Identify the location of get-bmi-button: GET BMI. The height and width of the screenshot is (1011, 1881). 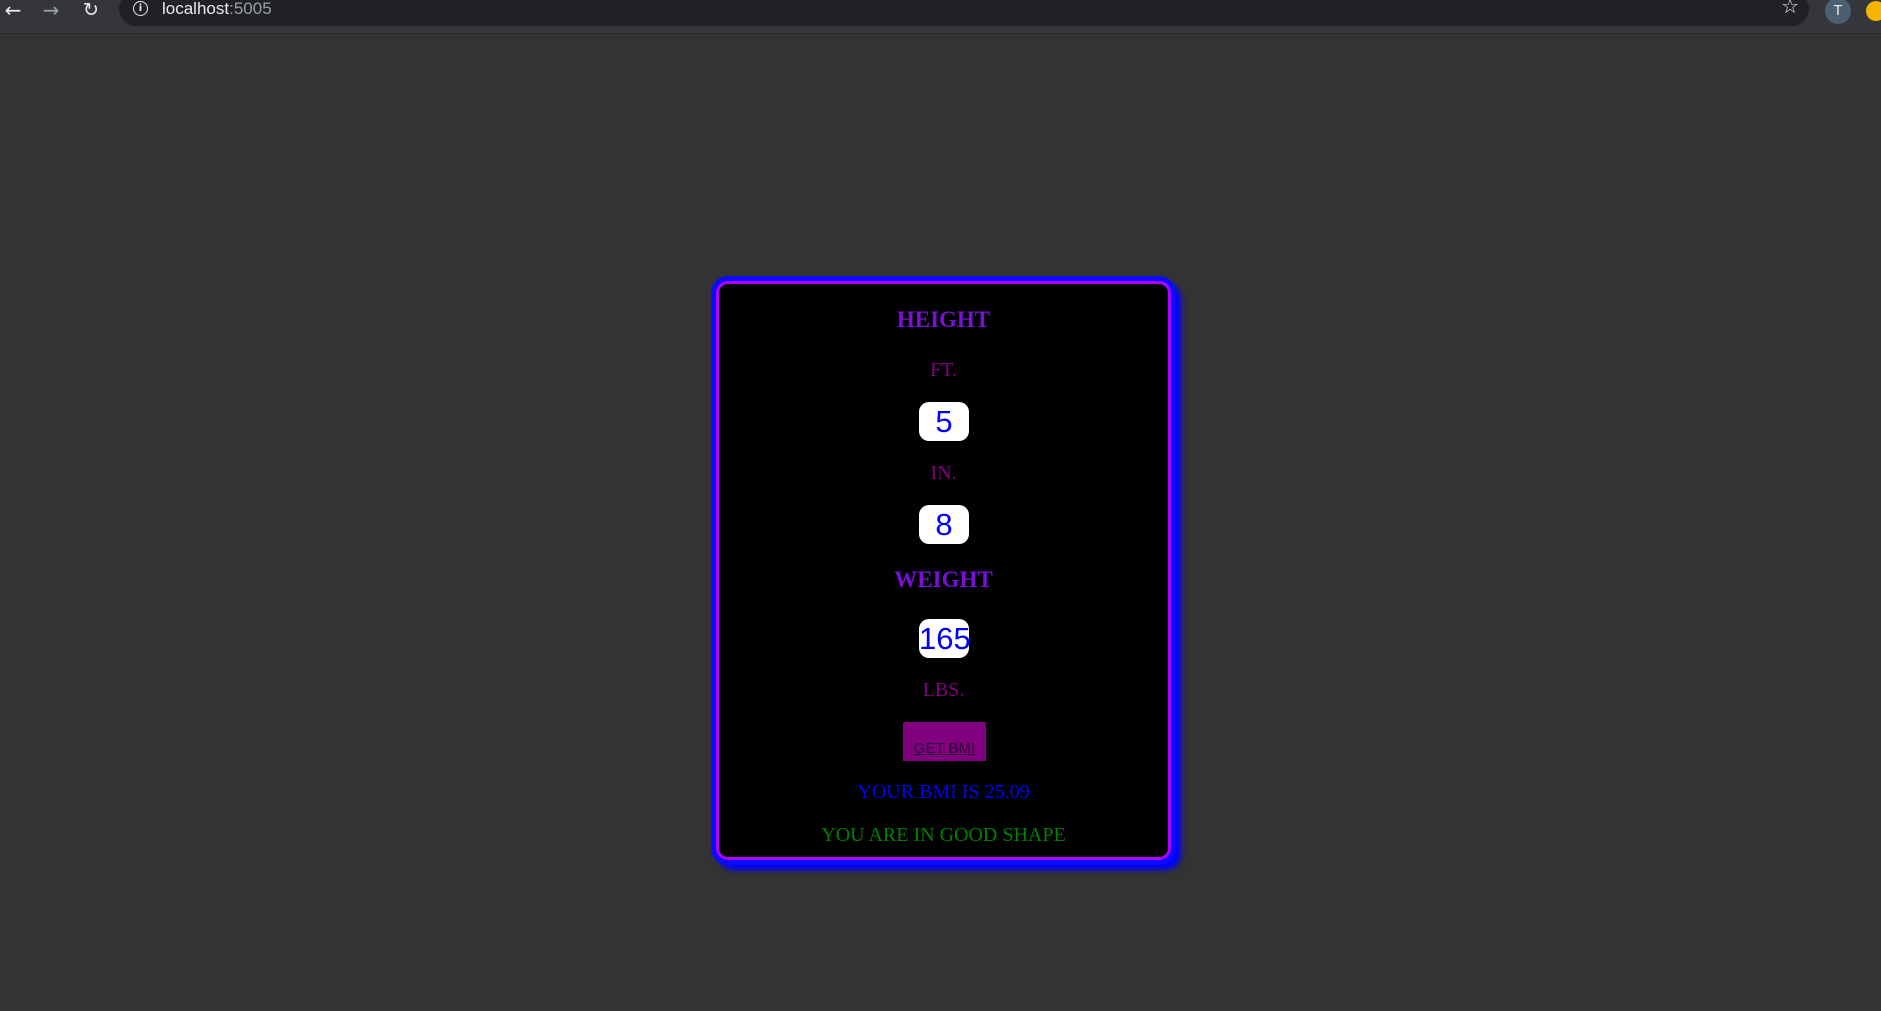
(944, 741).